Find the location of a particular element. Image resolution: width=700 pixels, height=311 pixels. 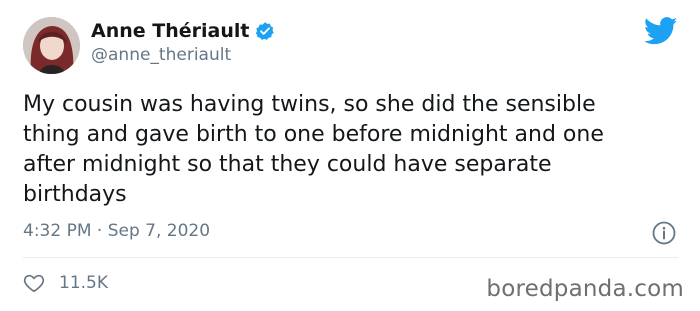

display-name: Anne Thériault is located at coordinates (170, 31).